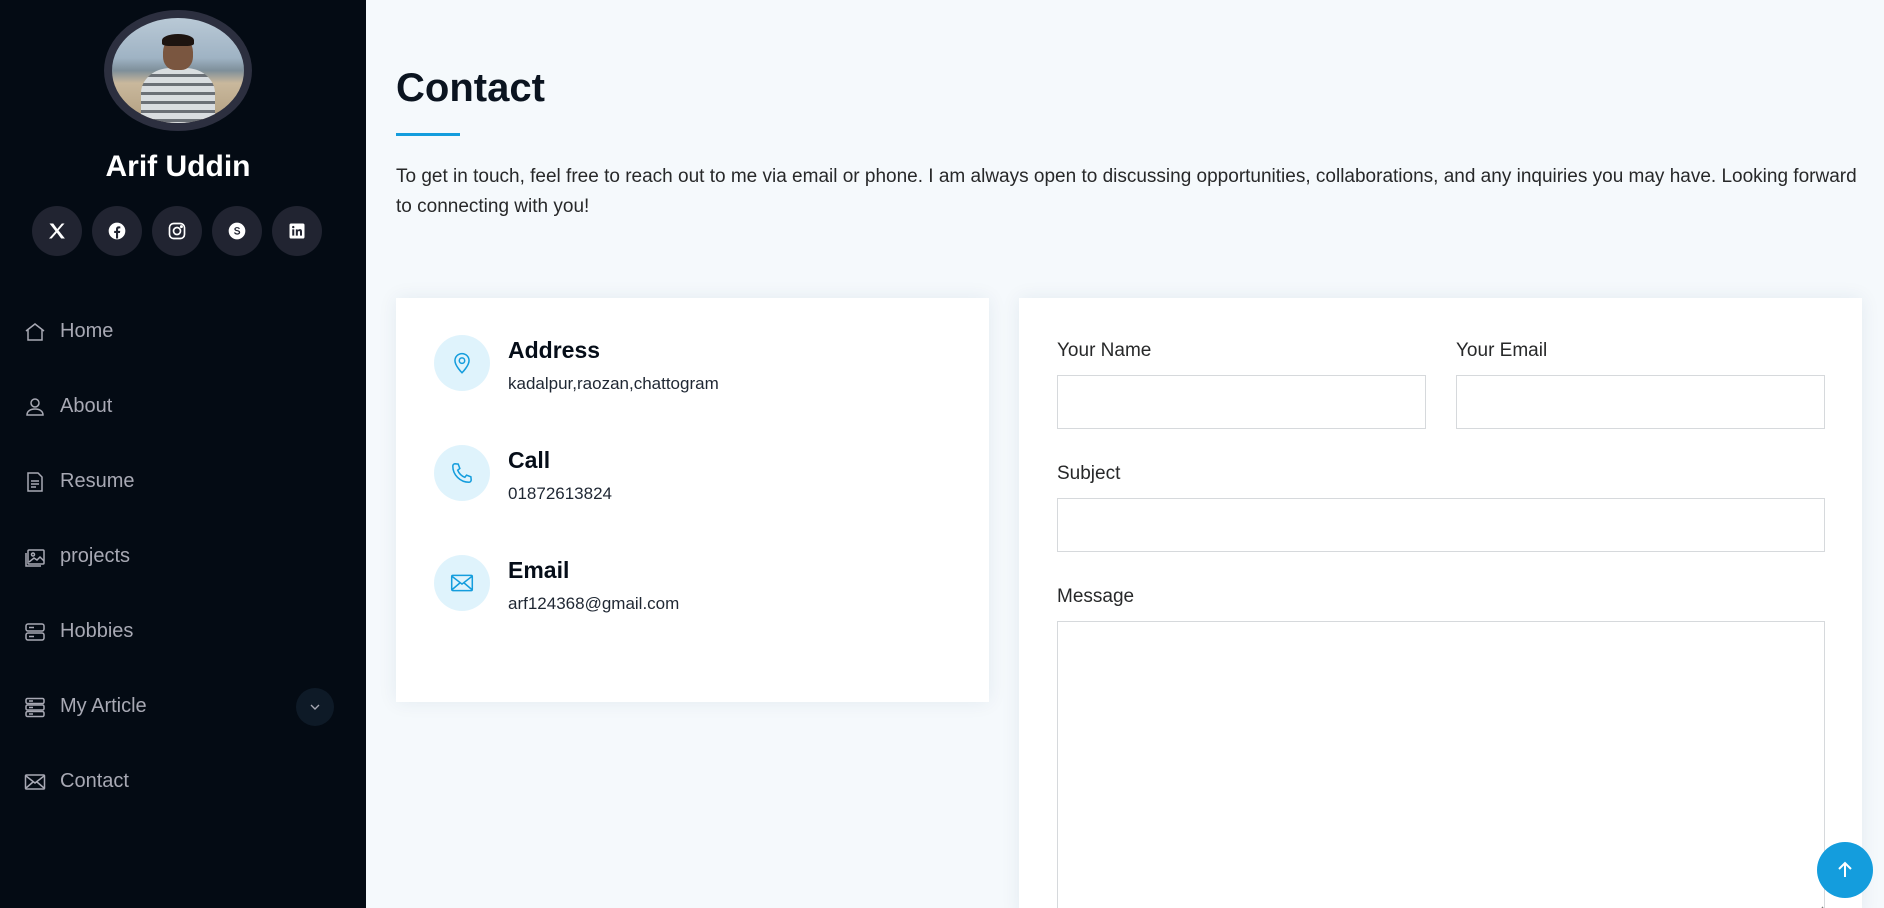 The height and width of the screenshot is (908, 1884). I want to click on call-row: Call 01872613824, so click(523, 474).